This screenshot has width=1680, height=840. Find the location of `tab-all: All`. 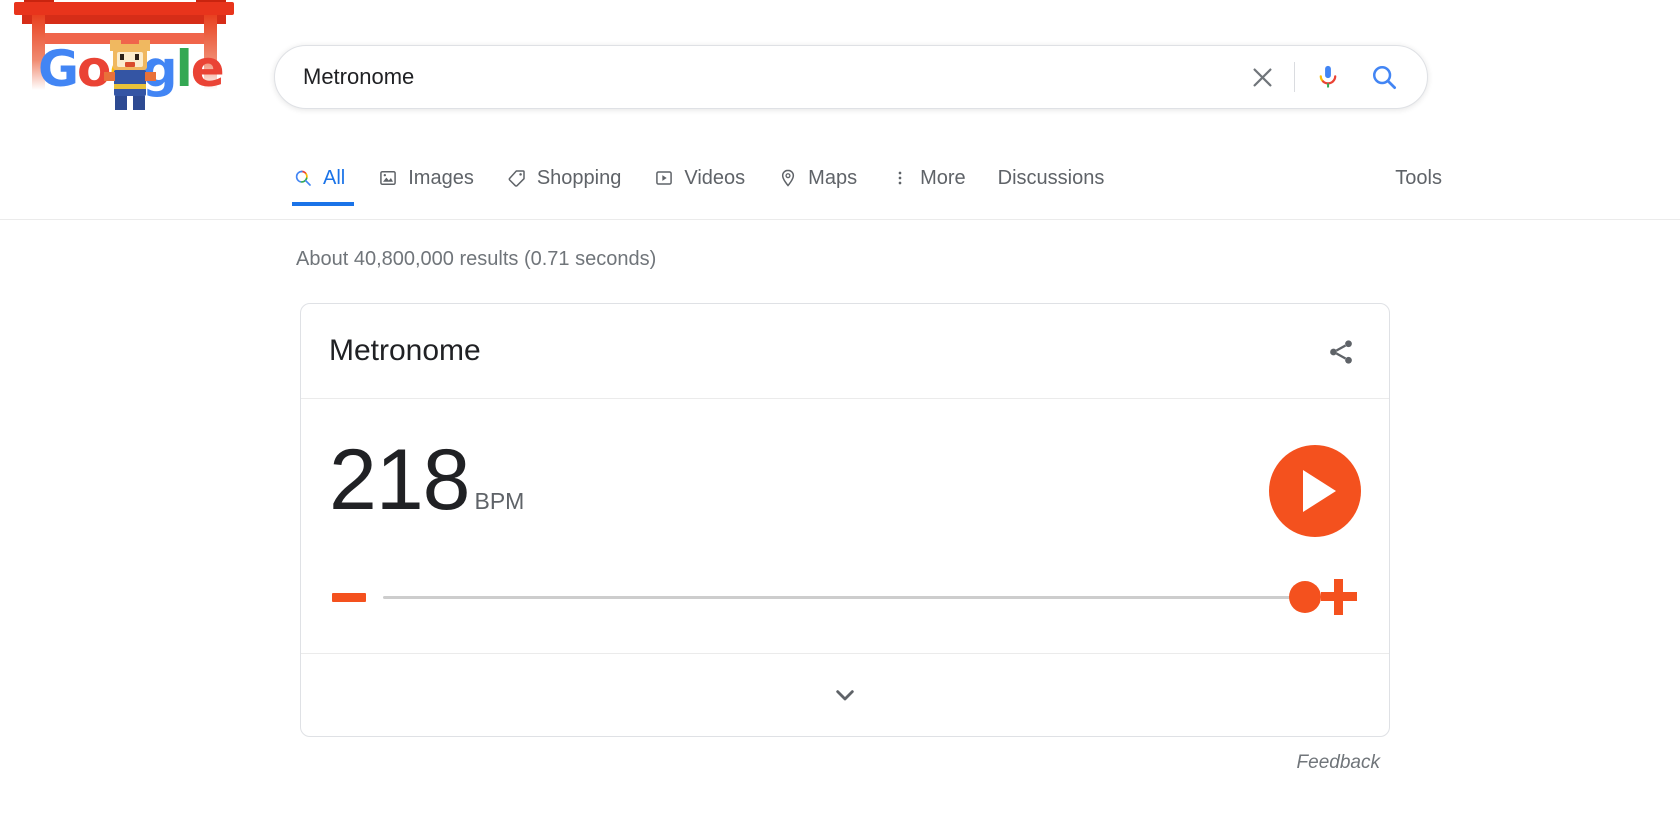

tab-all: All is located at coordinates (326, 178).